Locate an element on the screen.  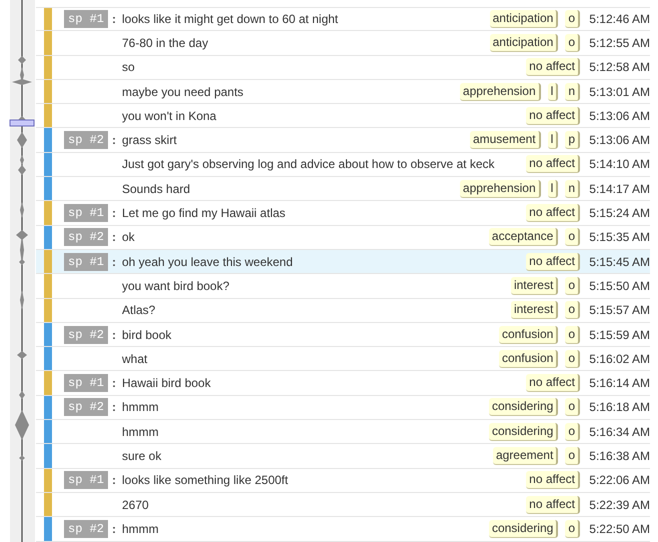
timestamp: 5:13:01 AM is located at coordinates (619, 91).